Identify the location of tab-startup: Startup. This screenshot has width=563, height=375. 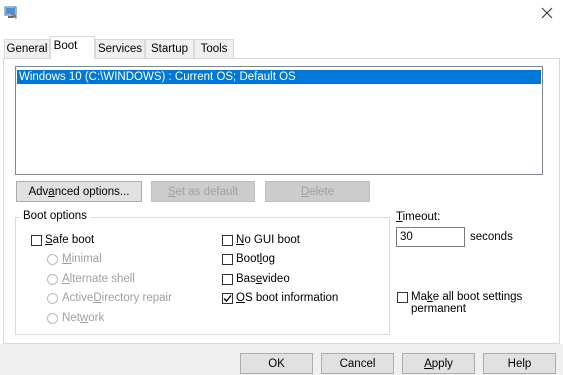
(169, 48).